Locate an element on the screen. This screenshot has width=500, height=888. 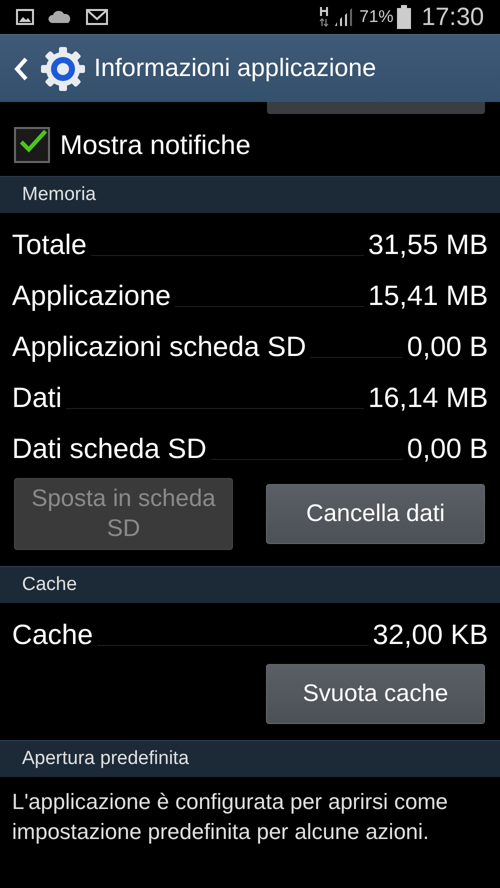
gear-icon is located at coordinates (63, 69).